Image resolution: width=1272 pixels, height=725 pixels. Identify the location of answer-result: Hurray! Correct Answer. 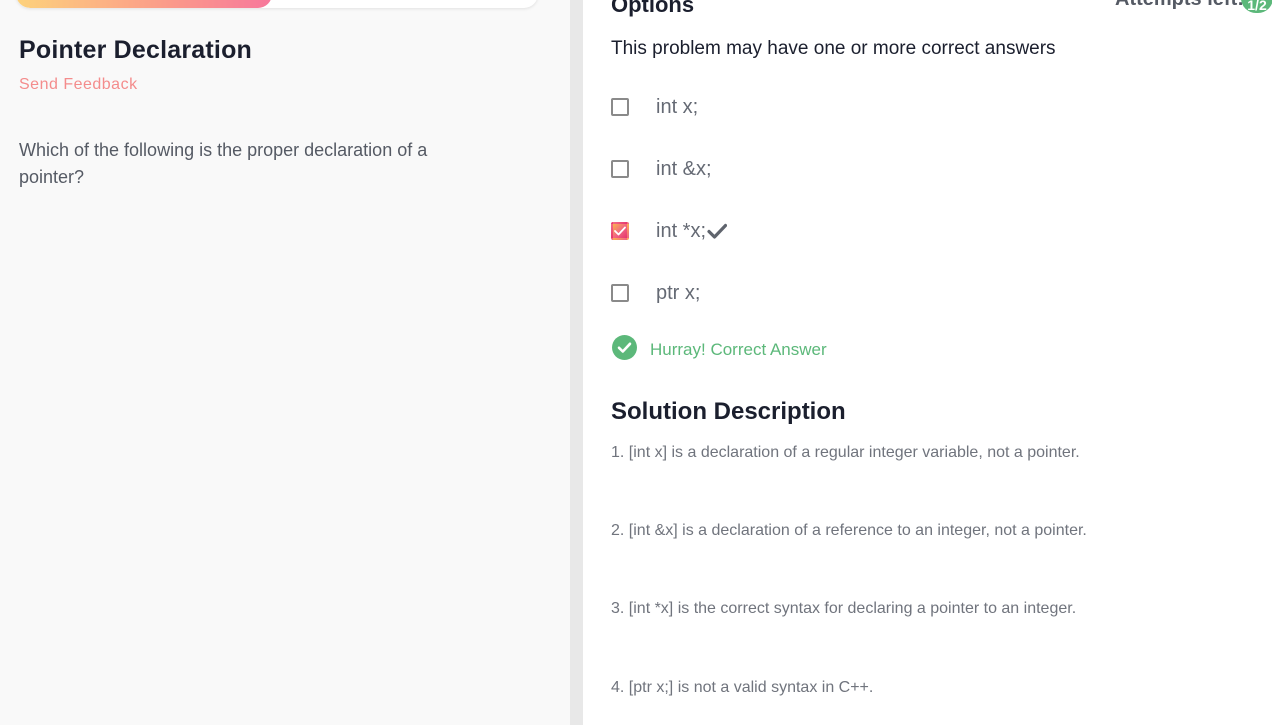
(719, 350).